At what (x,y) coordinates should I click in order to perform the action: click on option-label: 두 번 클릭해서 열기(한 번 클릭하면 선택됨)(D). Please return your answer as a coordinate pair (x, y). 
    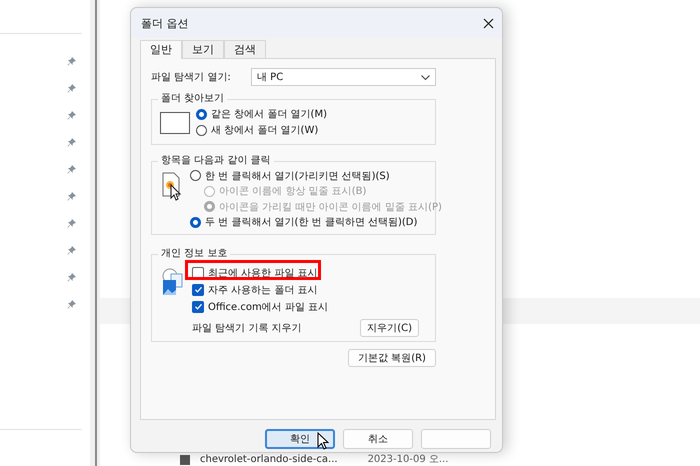
    Looking at the image, I should click on (311, 223).